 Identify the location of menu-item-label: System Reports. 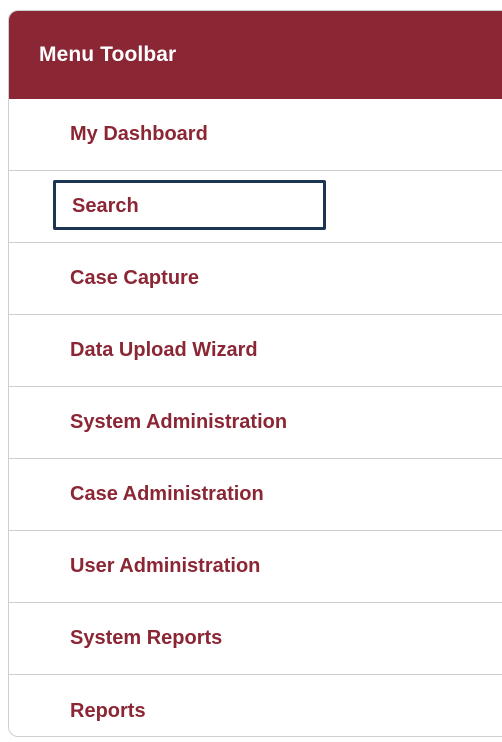
(146, 638).